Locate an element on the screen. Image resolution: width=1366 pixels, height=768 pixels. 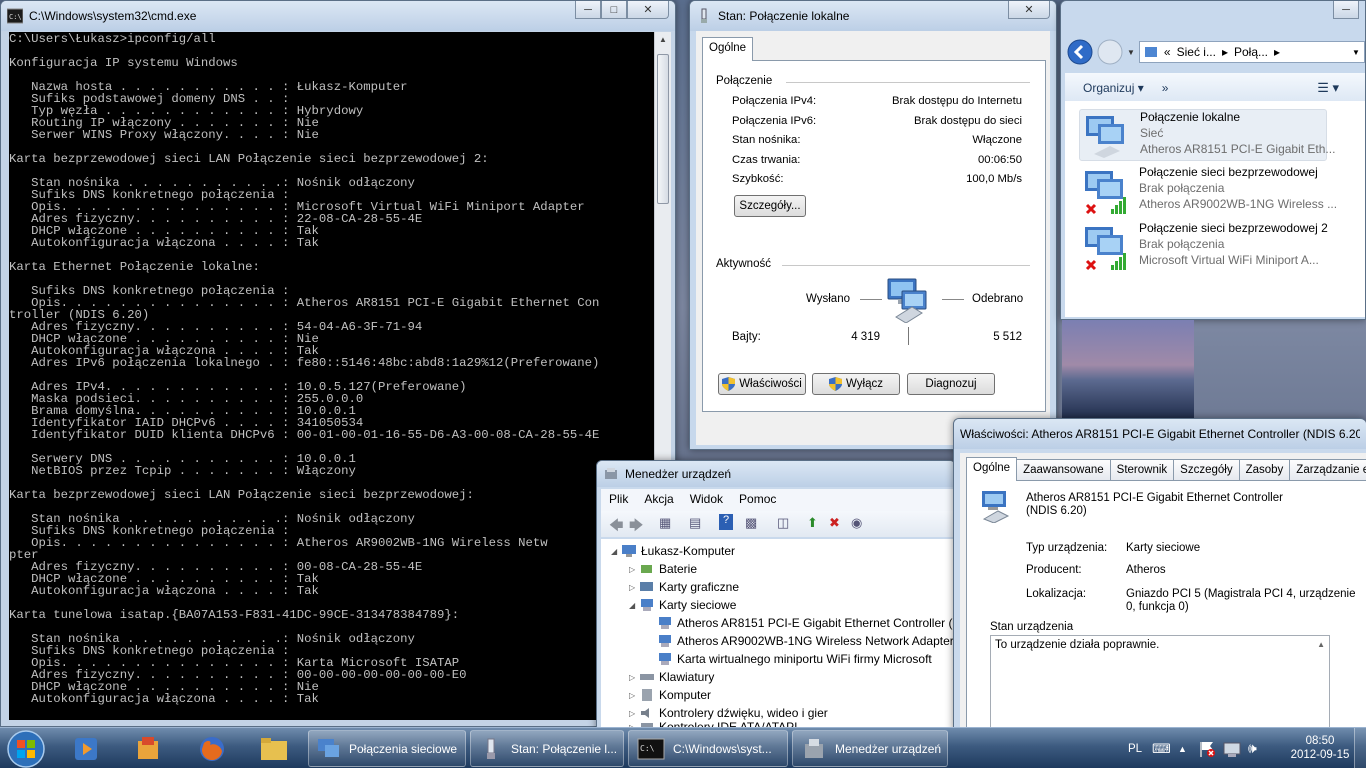
uninstall-icon: ✖ is located at coordinates (834, 523).